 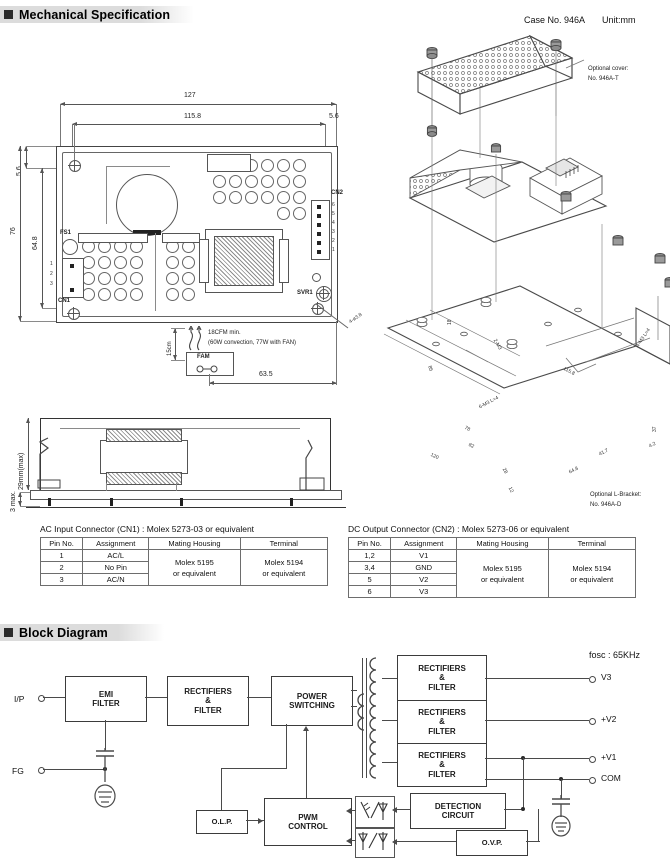 I want to click on fg-earth-ground-icon, so click(x=105, y=778).